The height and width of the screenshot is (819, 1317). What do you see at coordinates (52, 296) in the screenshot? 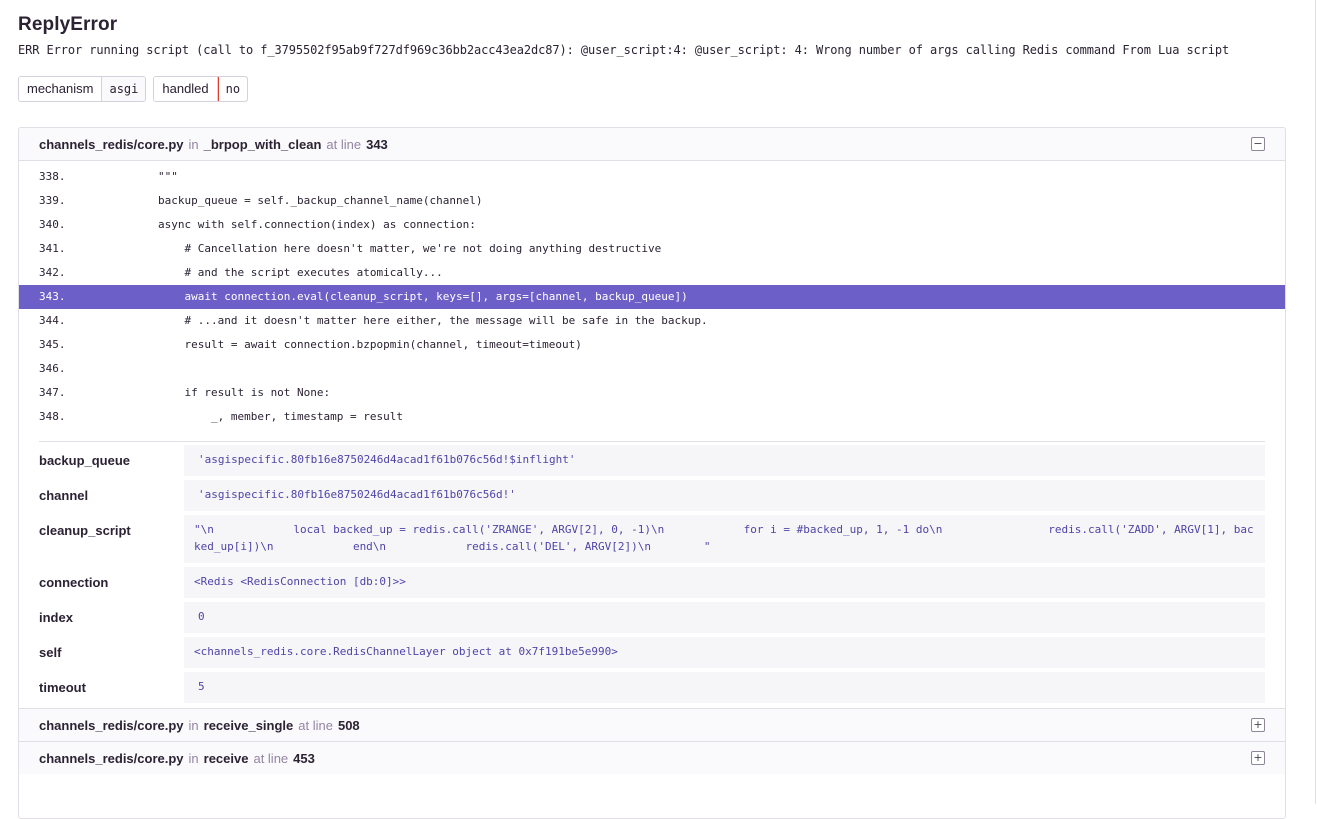
I see `line-number: 343.` at bounding box center [52, 296].